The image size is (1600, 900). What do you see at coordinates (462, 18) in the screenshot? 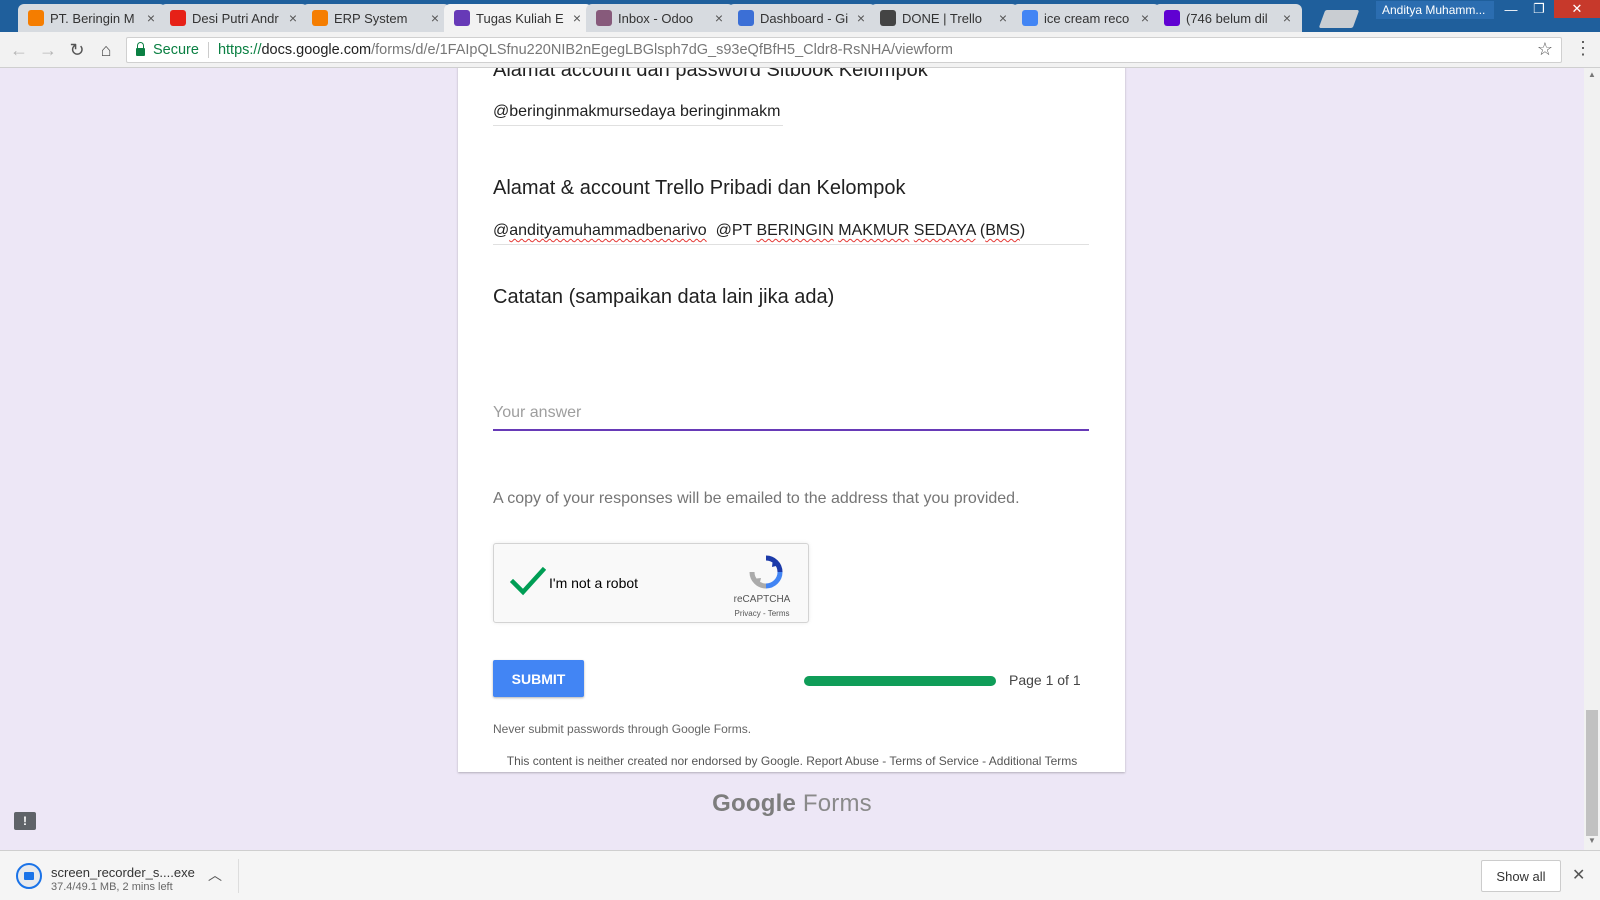
I see `google-forms-icon` at bounding box center [462, 18].